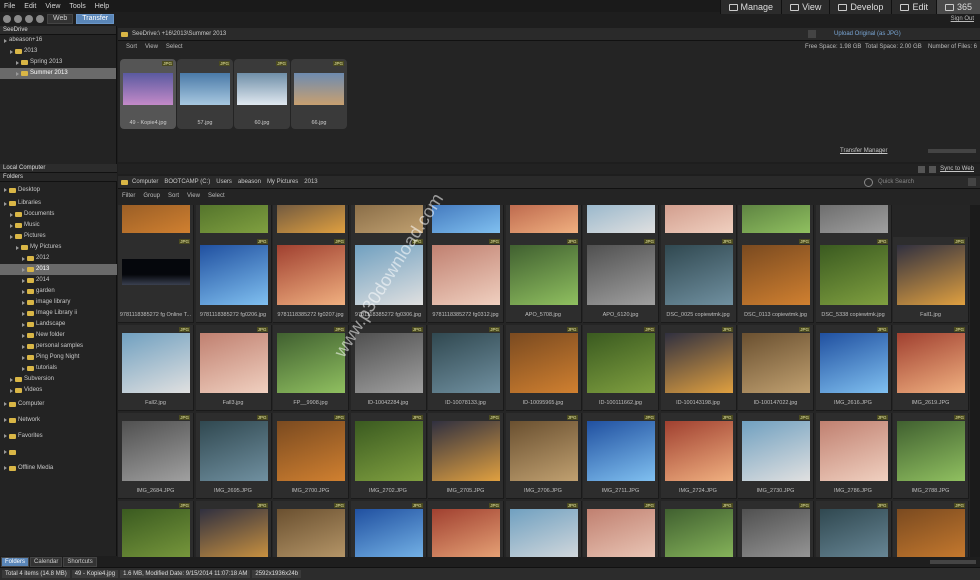 The image size is (980, 580). I want to click on menu-edit: Edit, so click(30, 6).